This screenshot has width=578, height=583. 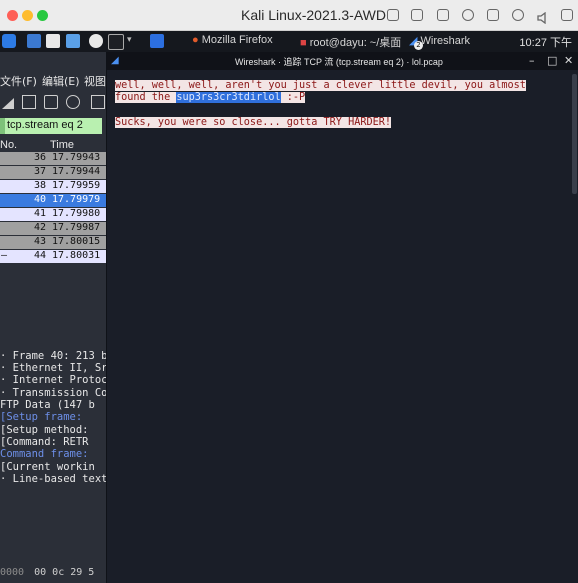 I want to click on packet-row: 37 17.79944, so click(x=53, y=172).